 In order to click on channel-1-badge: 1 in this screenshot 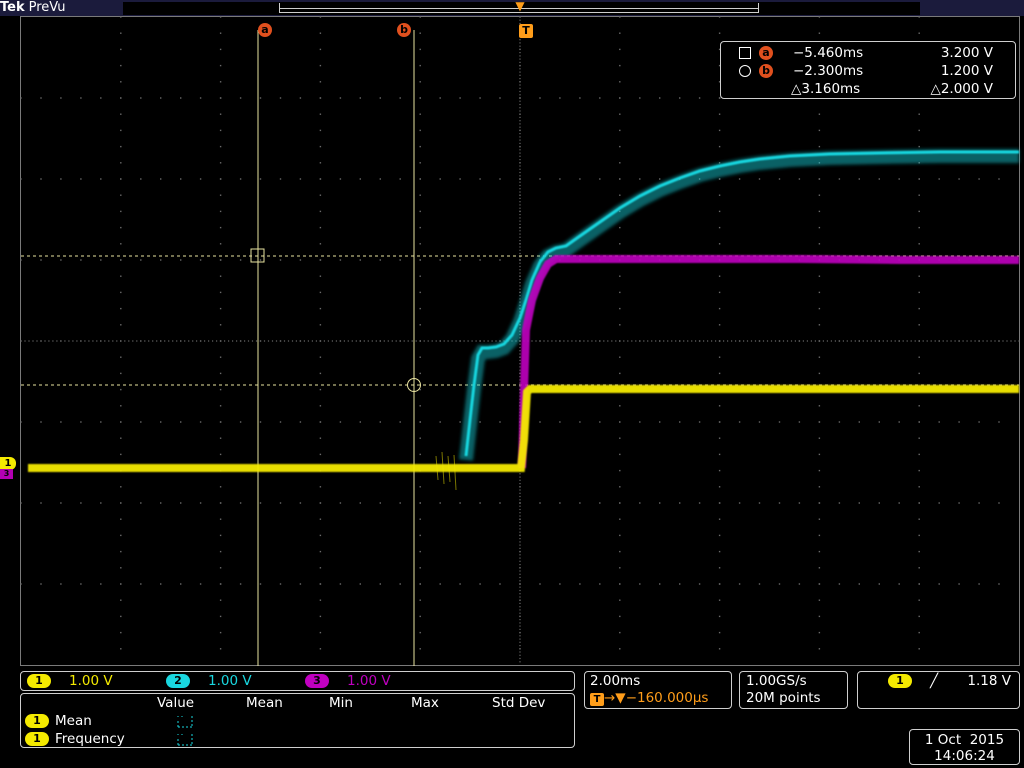, I will do `click(39, 681)`.